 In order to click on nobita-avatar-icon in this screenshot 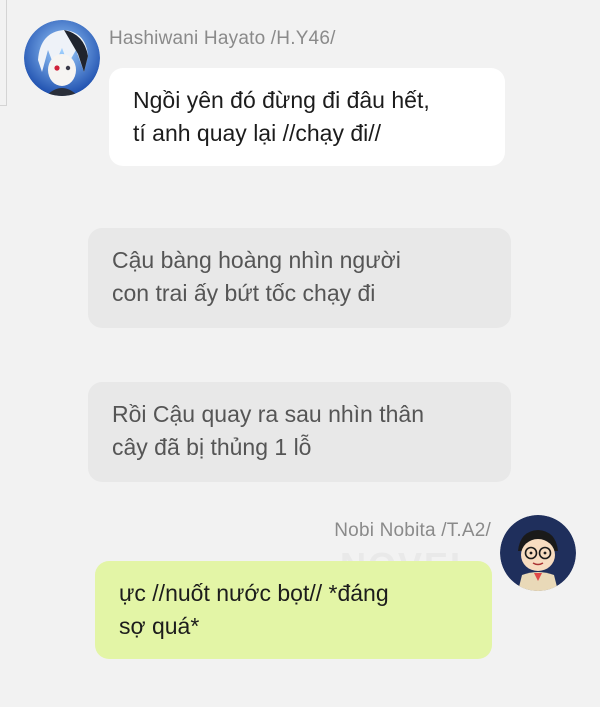, I will do `click(538, 553)`.